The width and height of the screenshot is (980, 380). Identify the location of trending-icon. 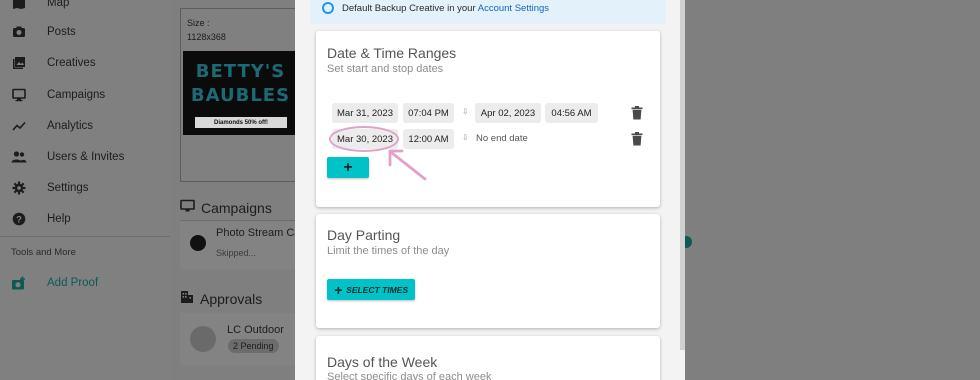
(19, 126).